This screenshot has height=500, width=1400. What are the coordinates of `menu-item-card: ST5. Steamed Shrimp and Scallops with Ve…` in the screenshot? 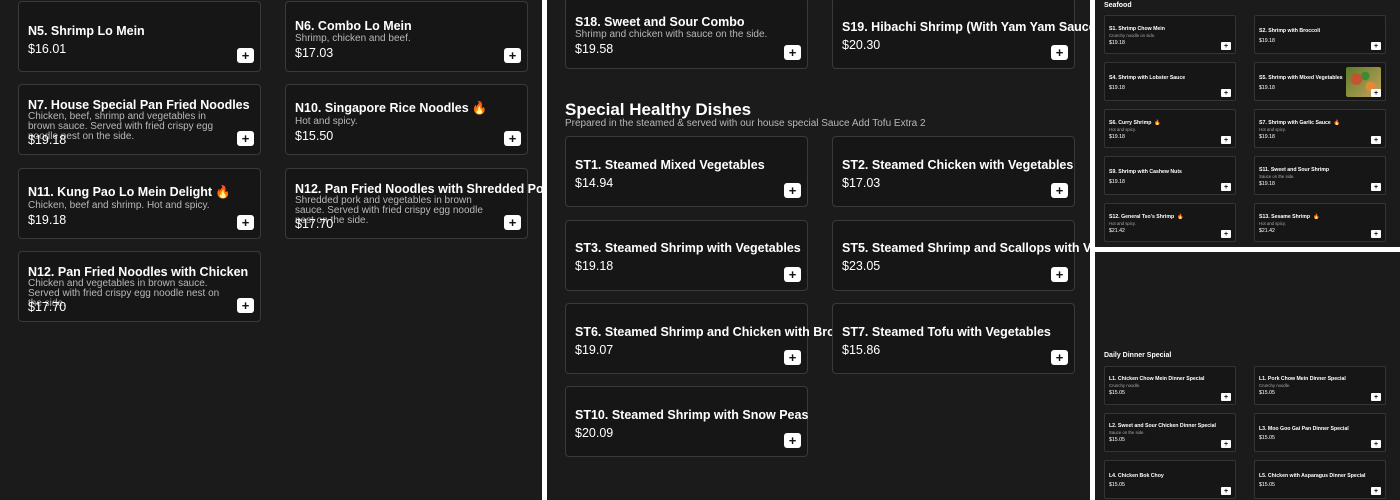 It's located at (961, 255).